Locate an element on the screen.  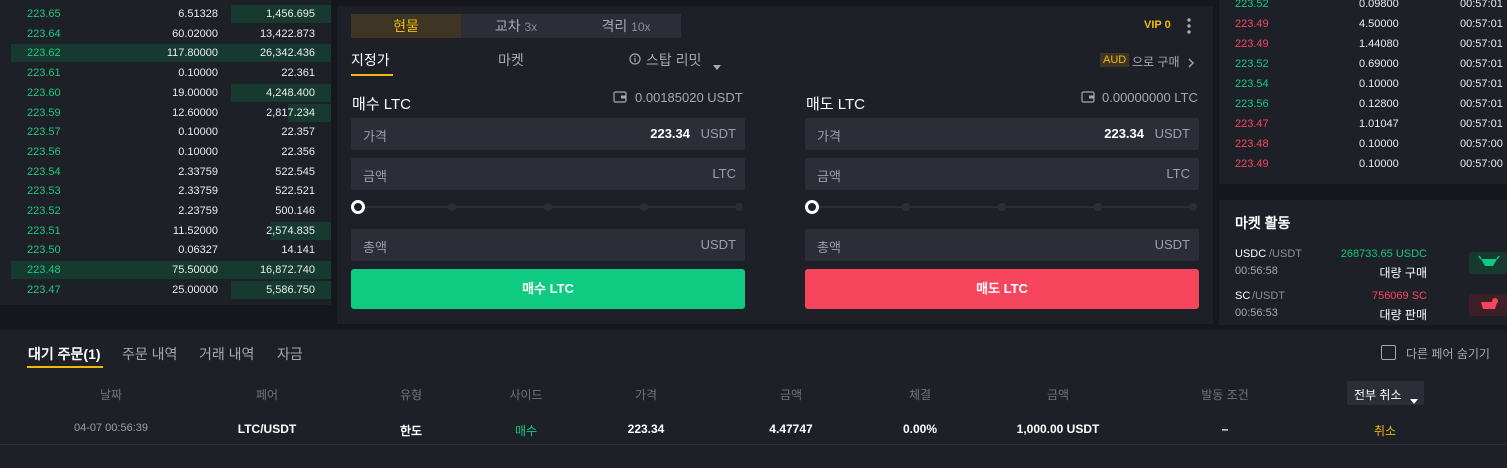
orderbook-total: 22.356 is located at coordinates (298, 151).